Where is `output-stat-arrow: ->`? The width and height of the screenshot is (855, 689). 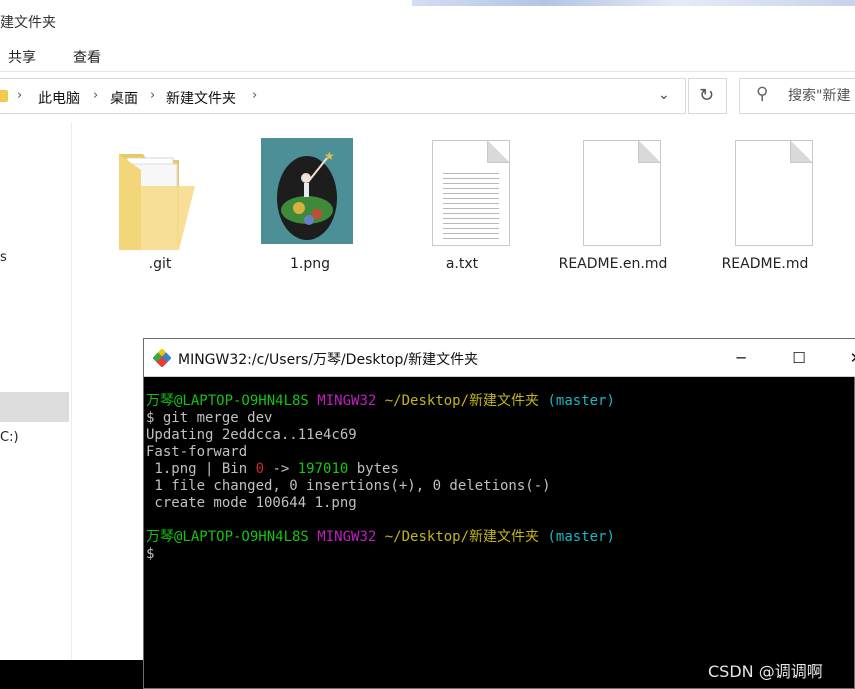 output-stat-arrow: -> is located at coordinates (281, 469).